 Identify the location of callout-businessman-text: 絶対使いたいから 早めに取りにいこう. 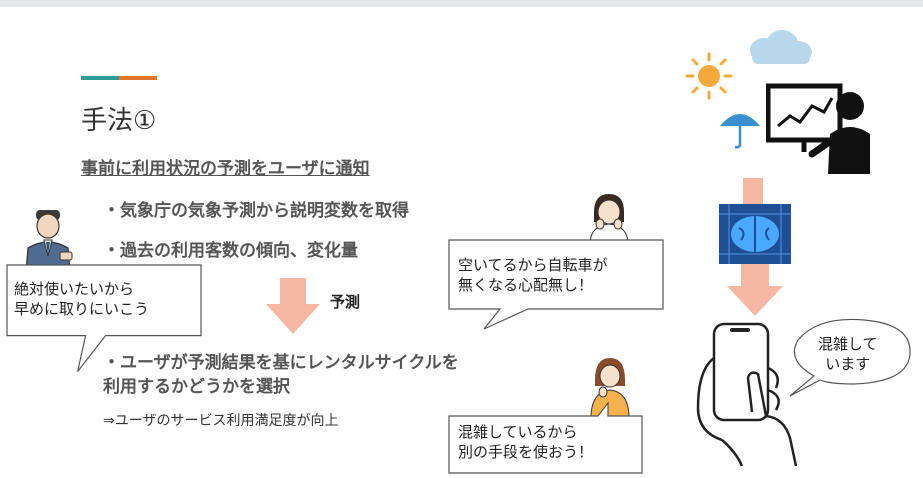
(82, 299).